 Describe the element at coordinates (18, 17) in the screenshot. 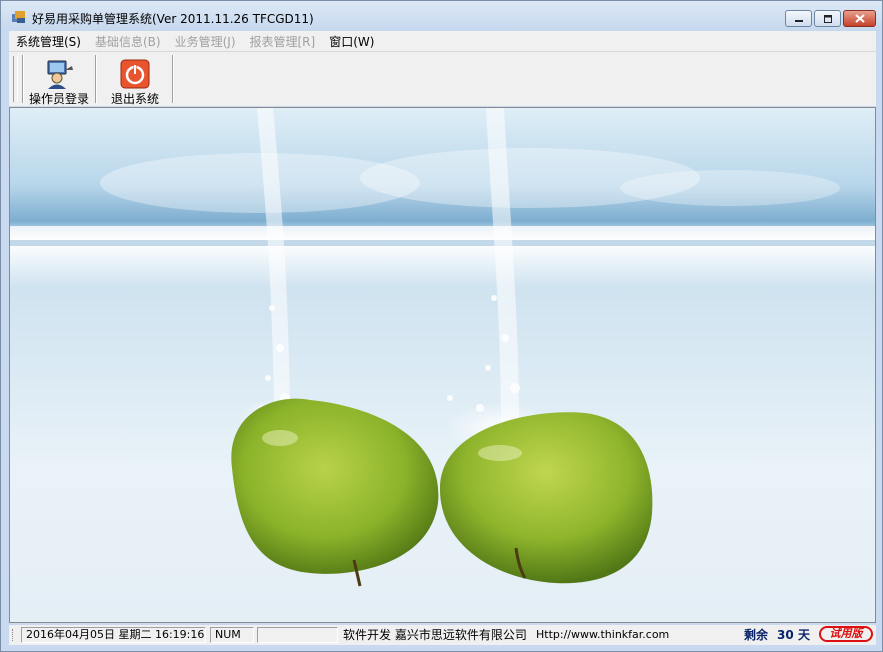

I see `app-icon` at that location.